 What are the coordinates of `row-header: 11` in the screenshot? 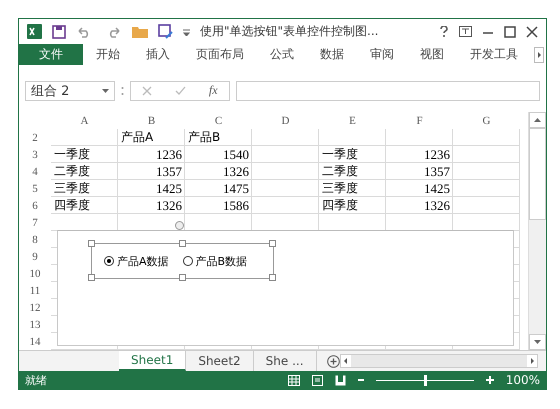 It's located at (35, 291).